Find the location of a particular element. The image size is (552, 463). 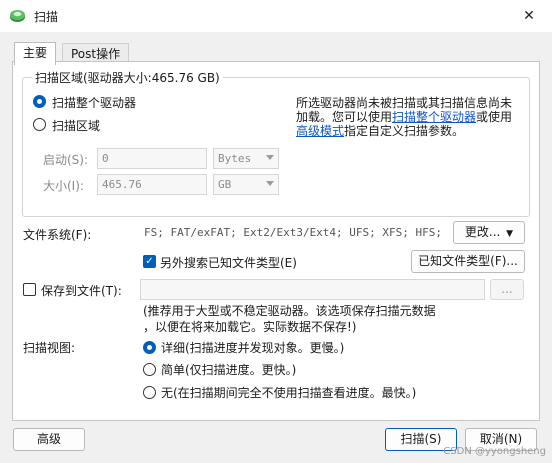

scan-info-line3: 高级模式指定自定义扫描参数。 is located at coordinates (412, 131).